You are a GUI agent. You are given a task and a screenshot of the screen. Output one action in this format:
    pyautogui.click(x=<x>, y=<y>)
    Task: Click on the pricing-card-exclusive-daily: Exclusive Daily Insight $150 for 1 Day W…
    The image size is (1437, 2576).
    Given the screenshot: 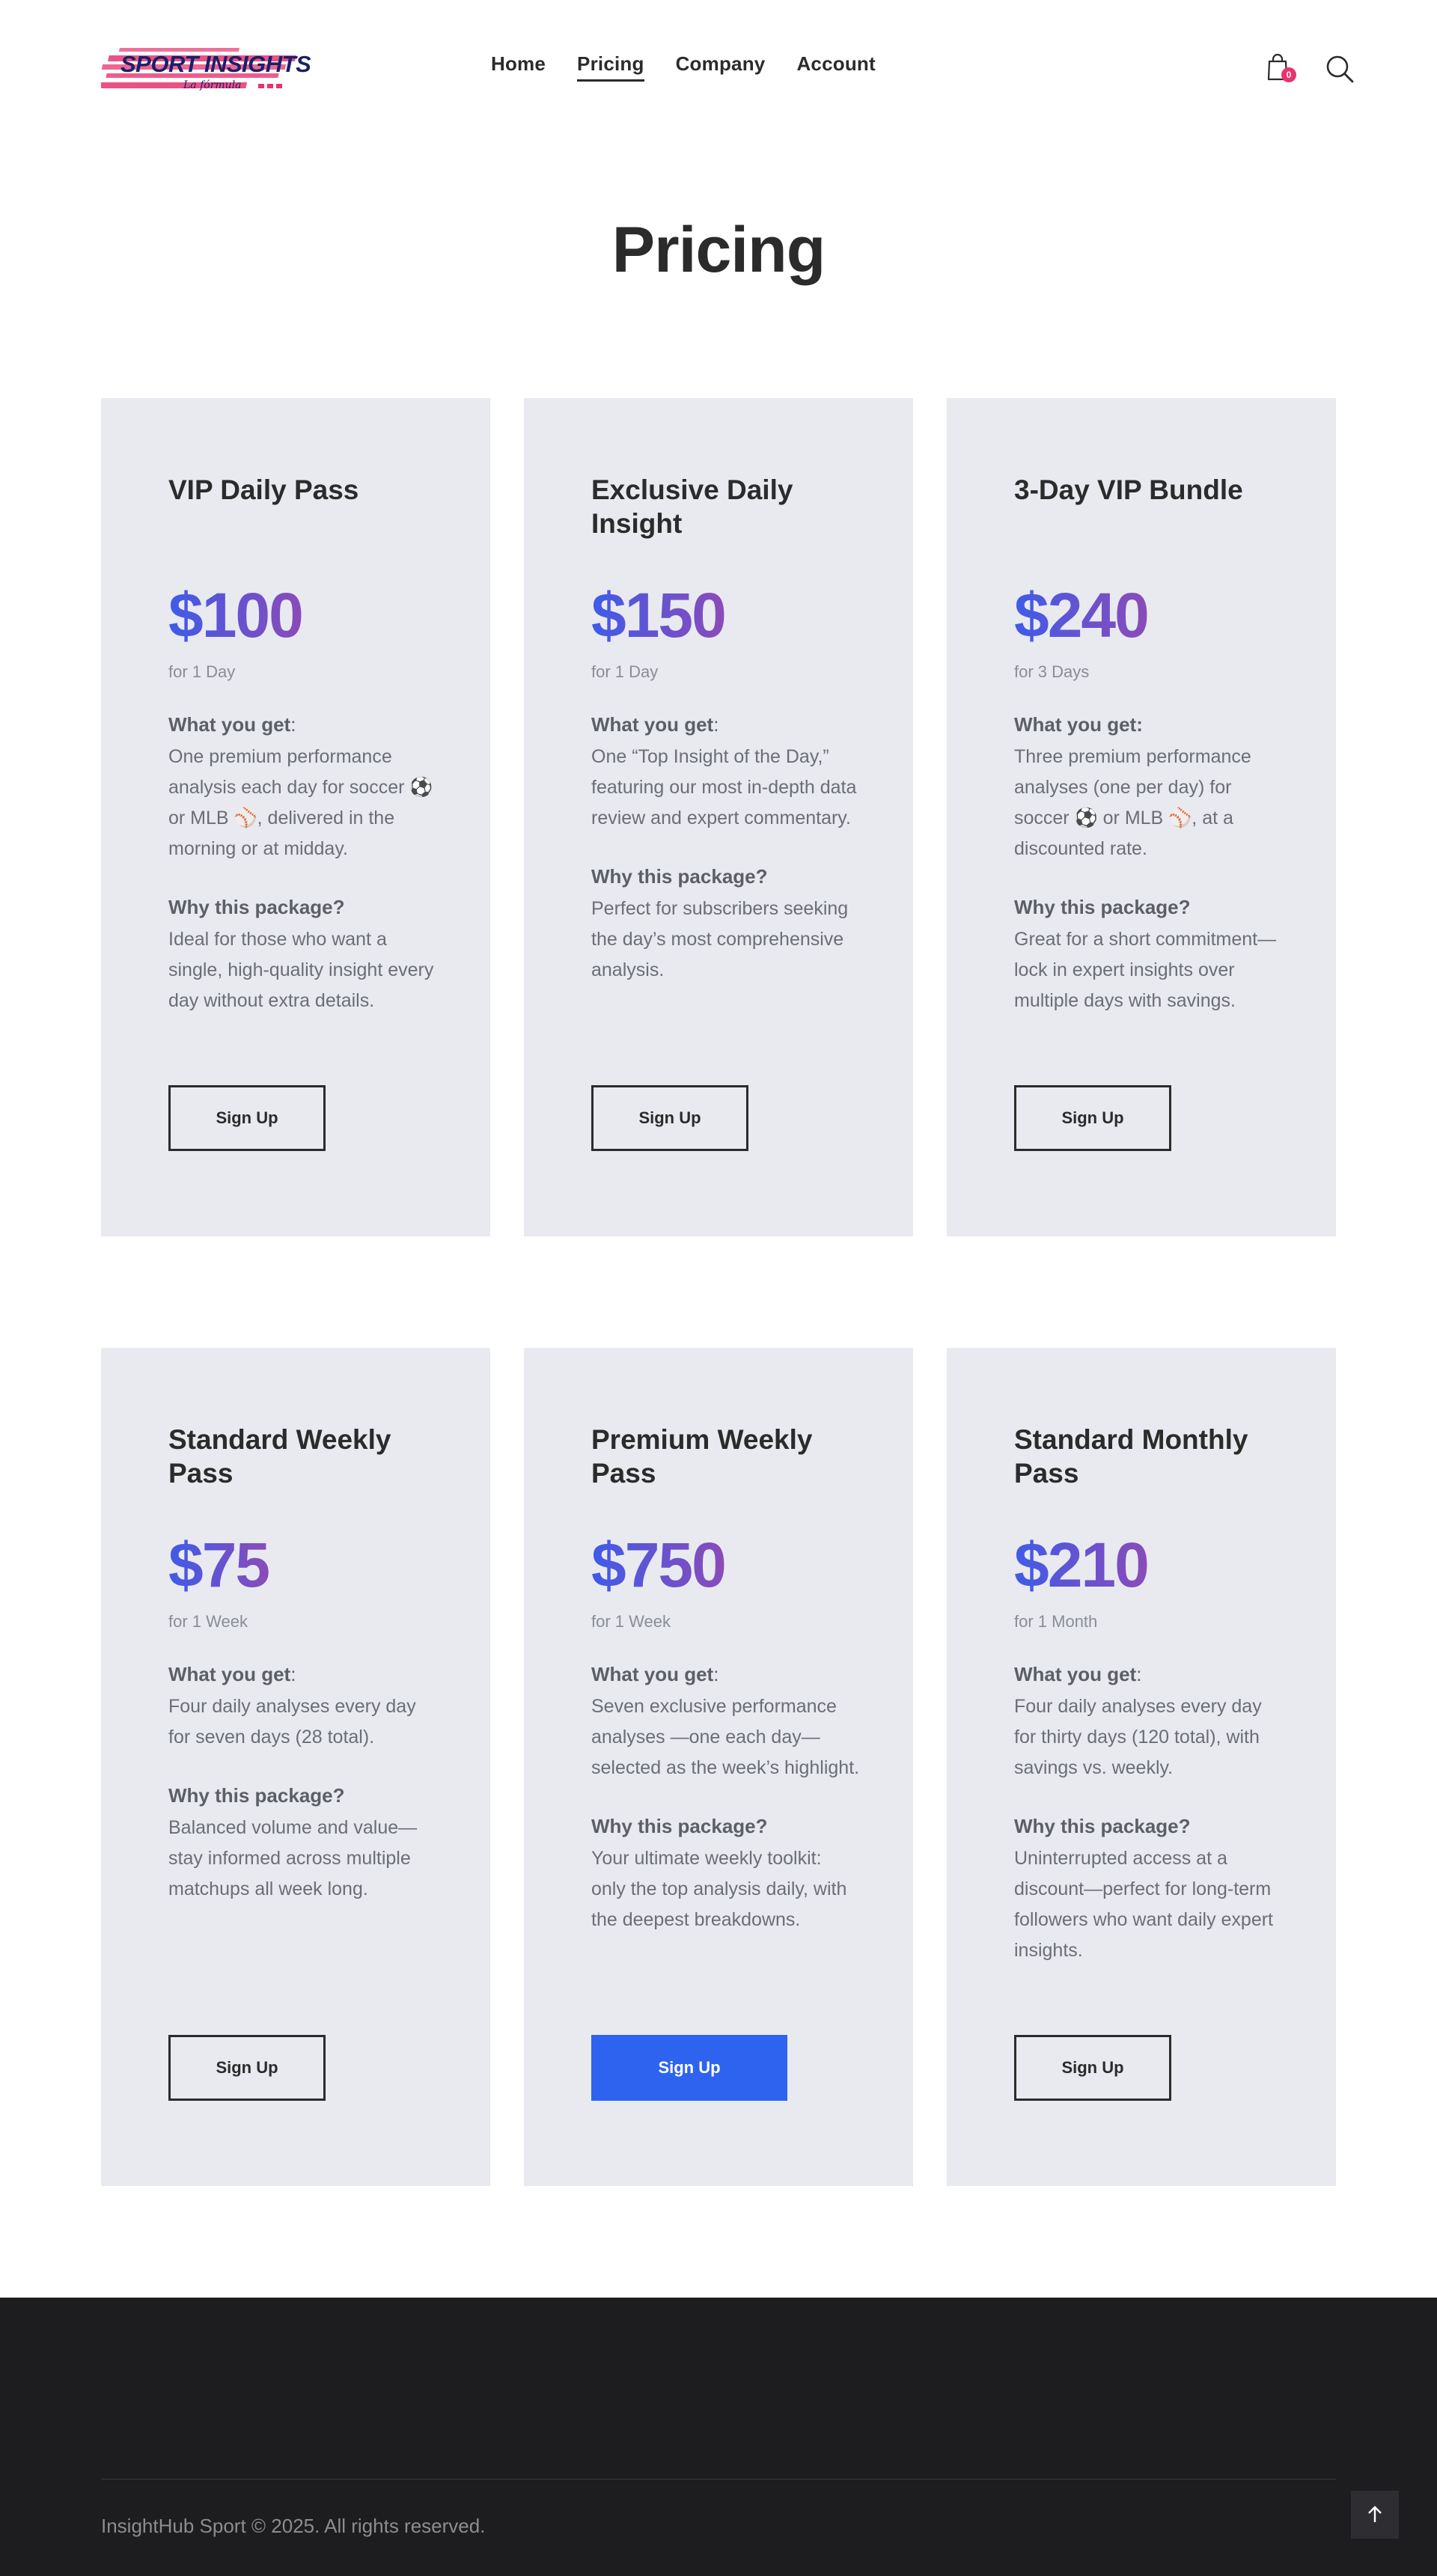 What is the action you would take?
    pyautogui.click(x=718, y=817)
    